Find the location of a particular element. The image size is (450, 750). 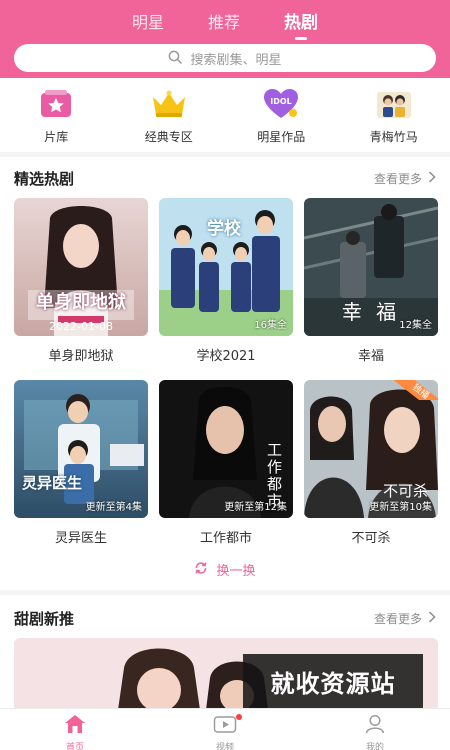

quick-item-library: 片库 is located at coordinates (56, 119).